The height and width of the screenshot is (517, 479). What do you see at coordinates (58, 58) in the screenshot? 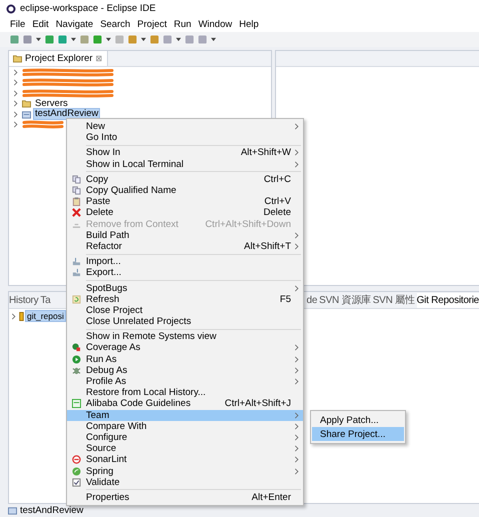
I see `view-tab: Project Explorer ⊠` at bounding box center [58, 58].